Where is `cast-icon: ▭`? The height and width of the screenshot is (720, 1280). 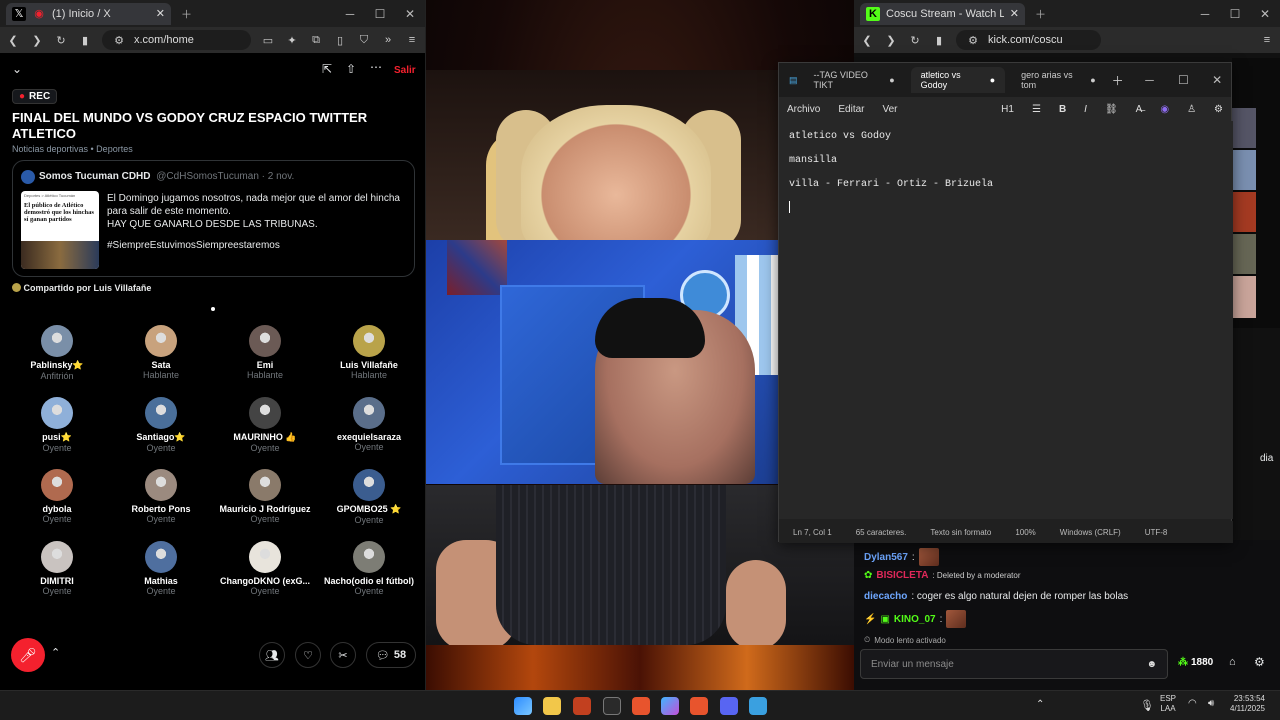 cast-icon: ▭ is located at coordinates (268, 40).